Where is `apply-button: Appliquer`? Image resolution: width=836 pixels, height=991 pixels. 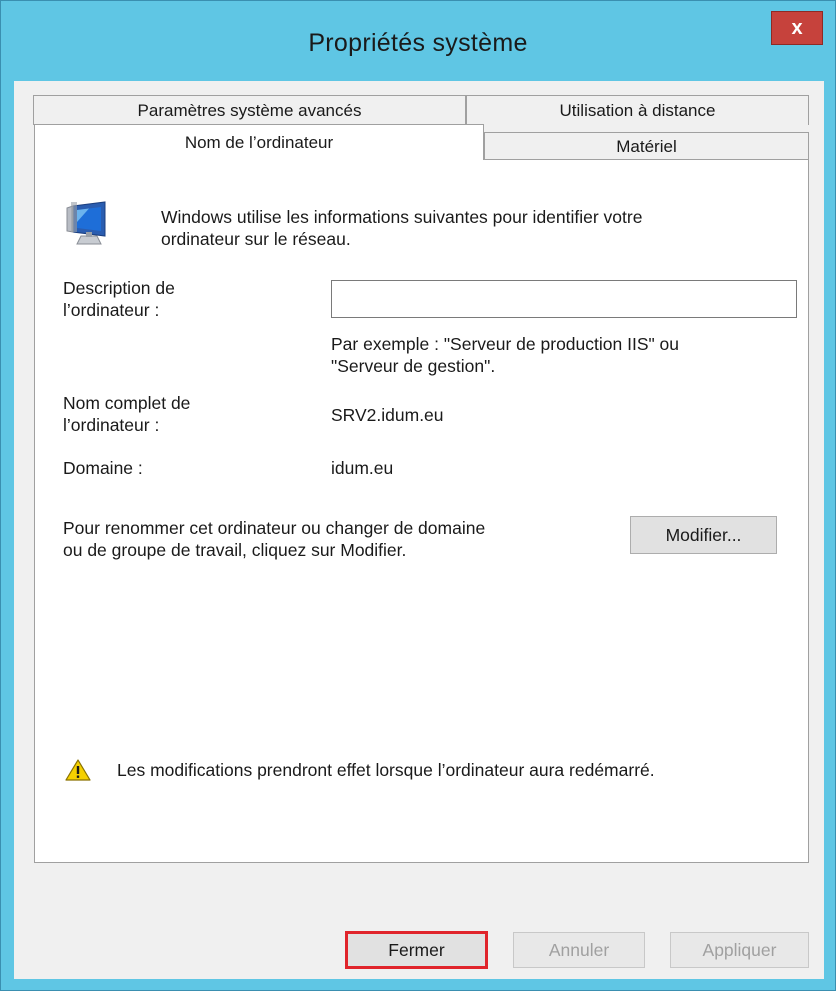
apply-button: Appliquer is located at coordinates (739, 950).